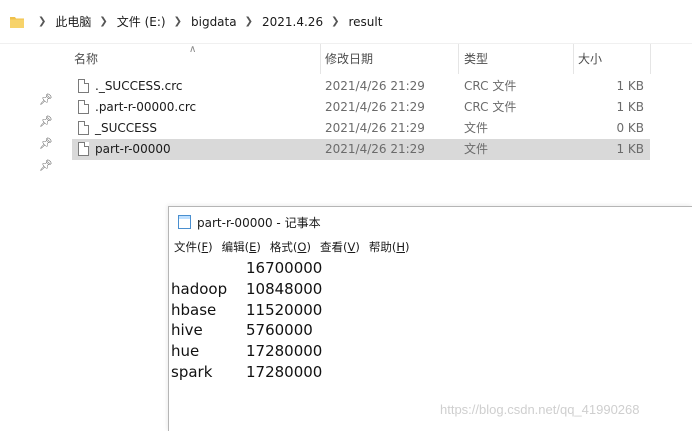  Describe the element at coordinates (194, 309) in the screenshot. I see `word-key: hbase` at that location.